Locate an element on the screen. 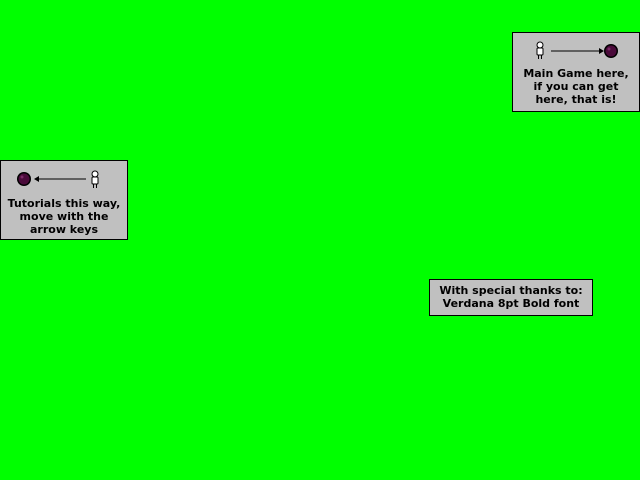 The image size is (640, 480). sign-text-line: if you can get is located at coordinates (576, 86).